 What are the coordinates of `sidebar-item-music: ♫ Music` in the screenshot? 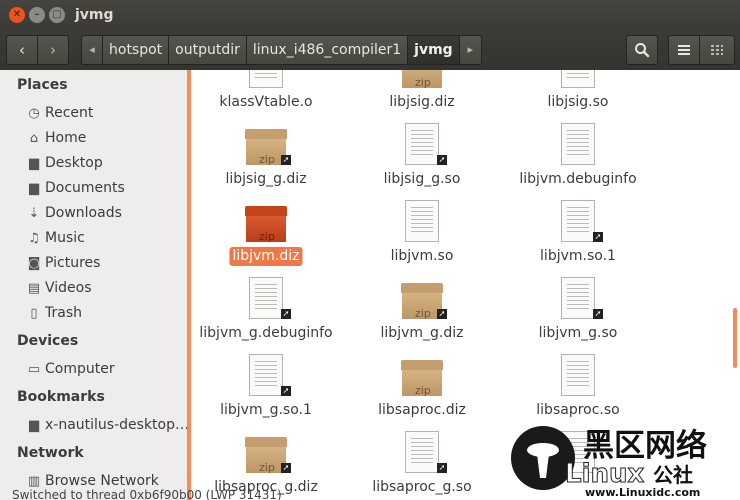 It's located at (55, 238).